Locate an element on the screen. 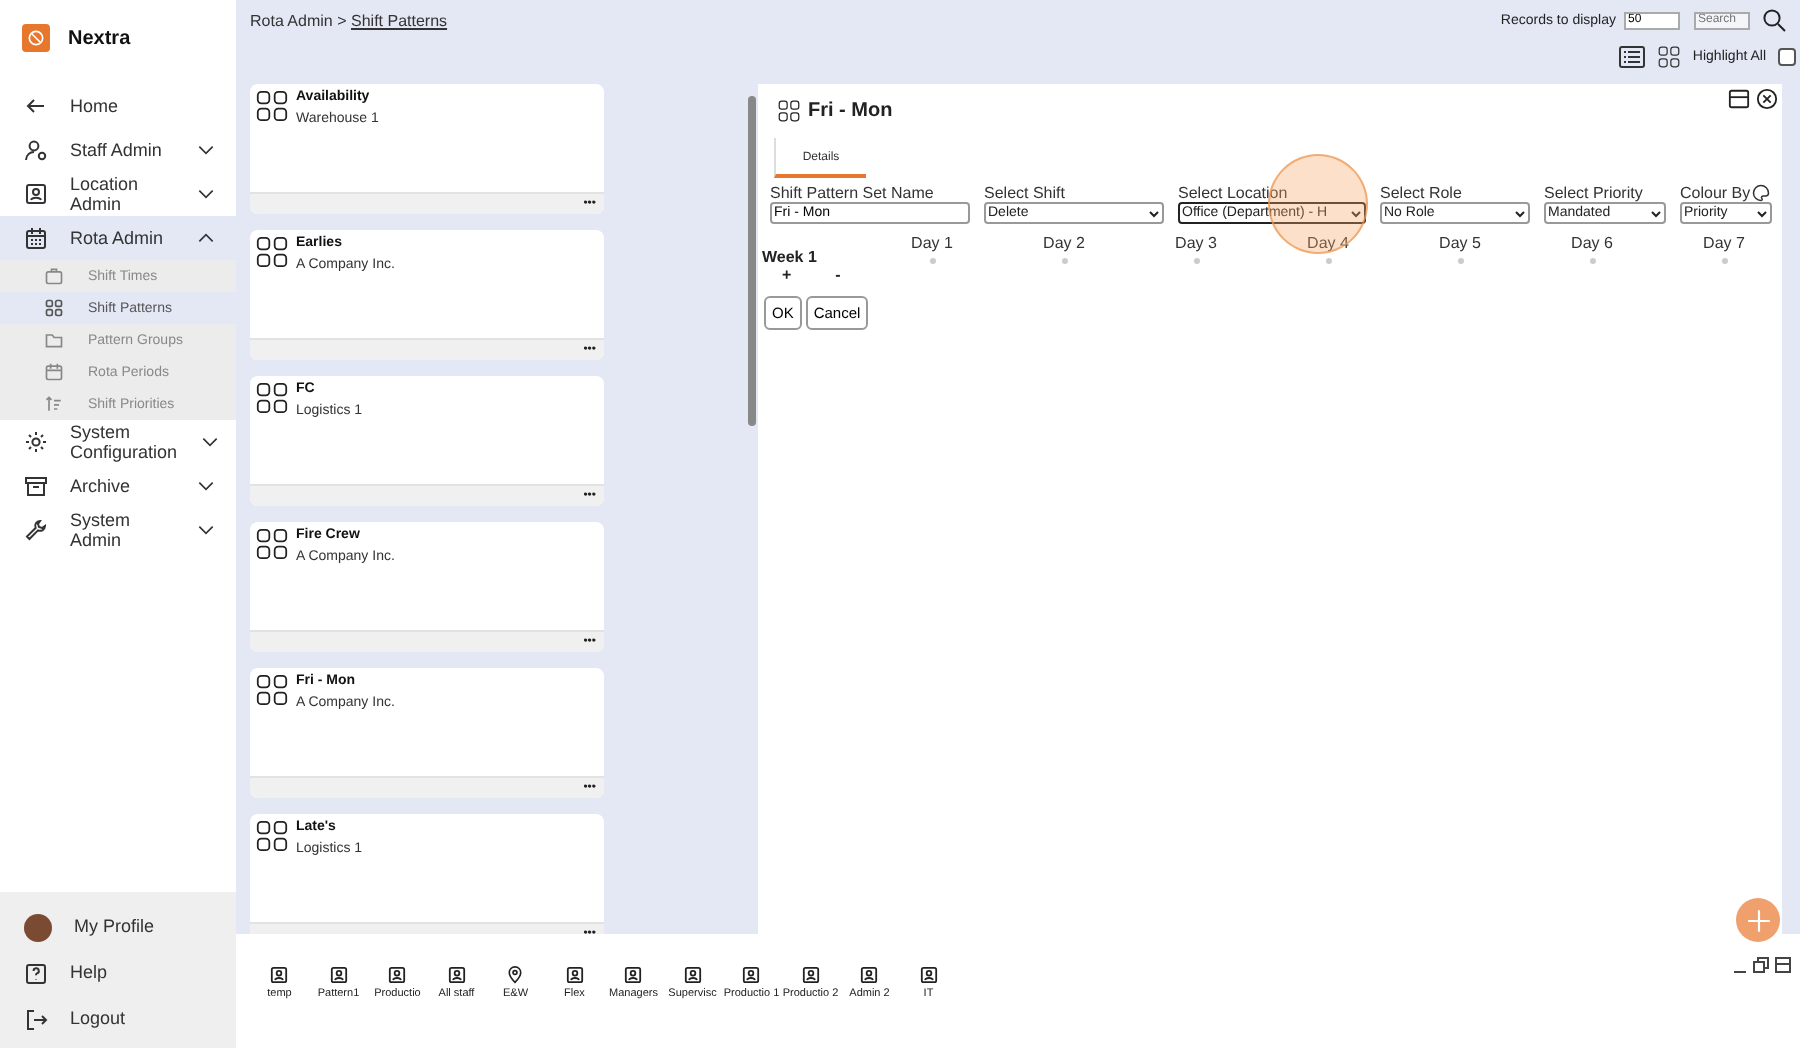  grid-view-icon is located at coordinates (1669, 57).